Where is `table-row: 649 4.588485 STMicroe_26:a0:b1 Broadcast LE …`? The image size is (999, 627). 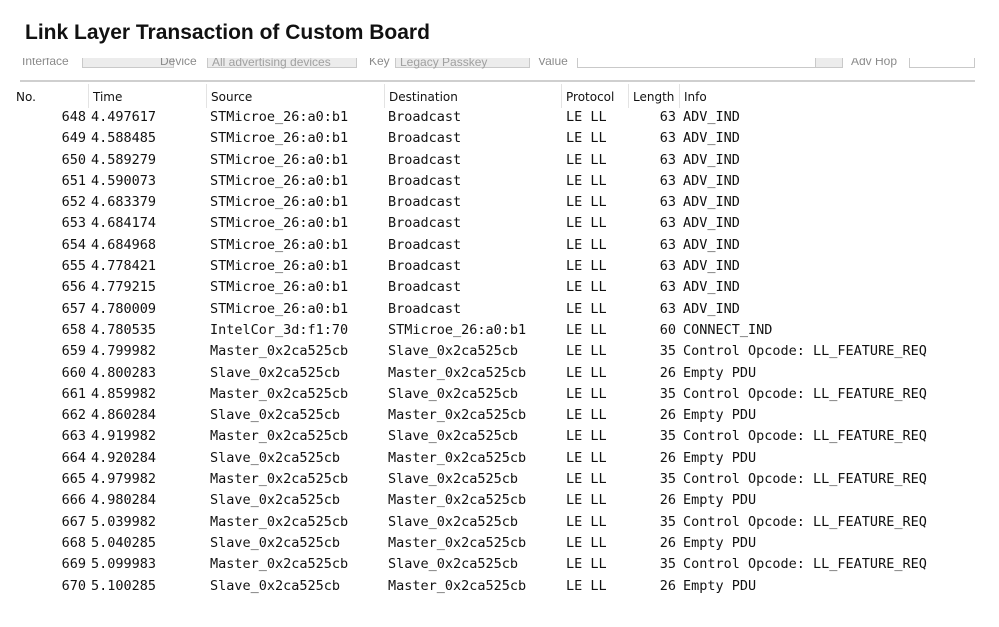 table-row: 649 4.588485 STMicroe_26:a0:b1 Broadcast LE … is located at coordinates (499, 138).